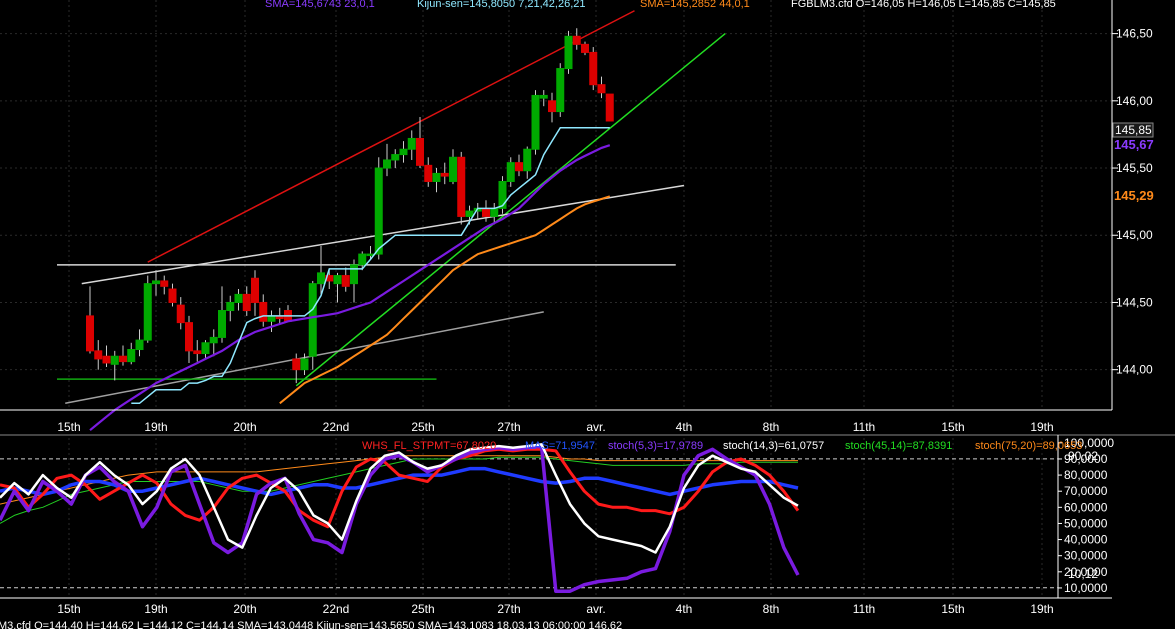  What do you see at coordinates (695, 5) in the screenshot?
I see `legend-sma-slow: SMA=145,2852 44,0,1` at bounding box center [695, 5].